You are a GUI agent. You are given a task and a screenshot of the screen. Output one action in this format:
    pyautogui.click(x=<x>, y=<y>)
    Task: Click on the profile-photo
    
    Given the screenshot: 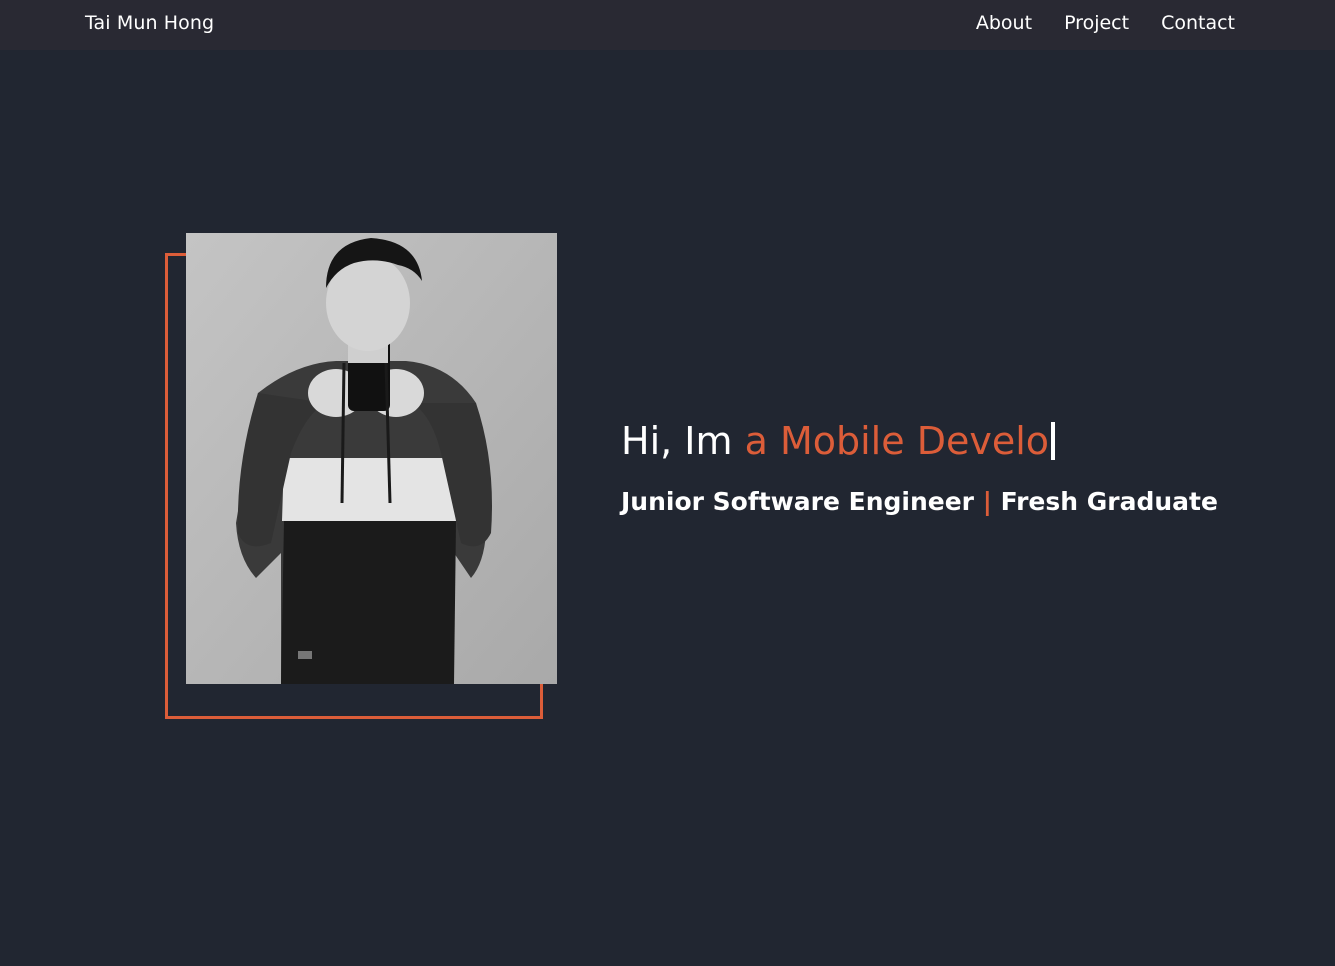 What is the action you would take?
    pyautogui.click(x=371, y=458)
    